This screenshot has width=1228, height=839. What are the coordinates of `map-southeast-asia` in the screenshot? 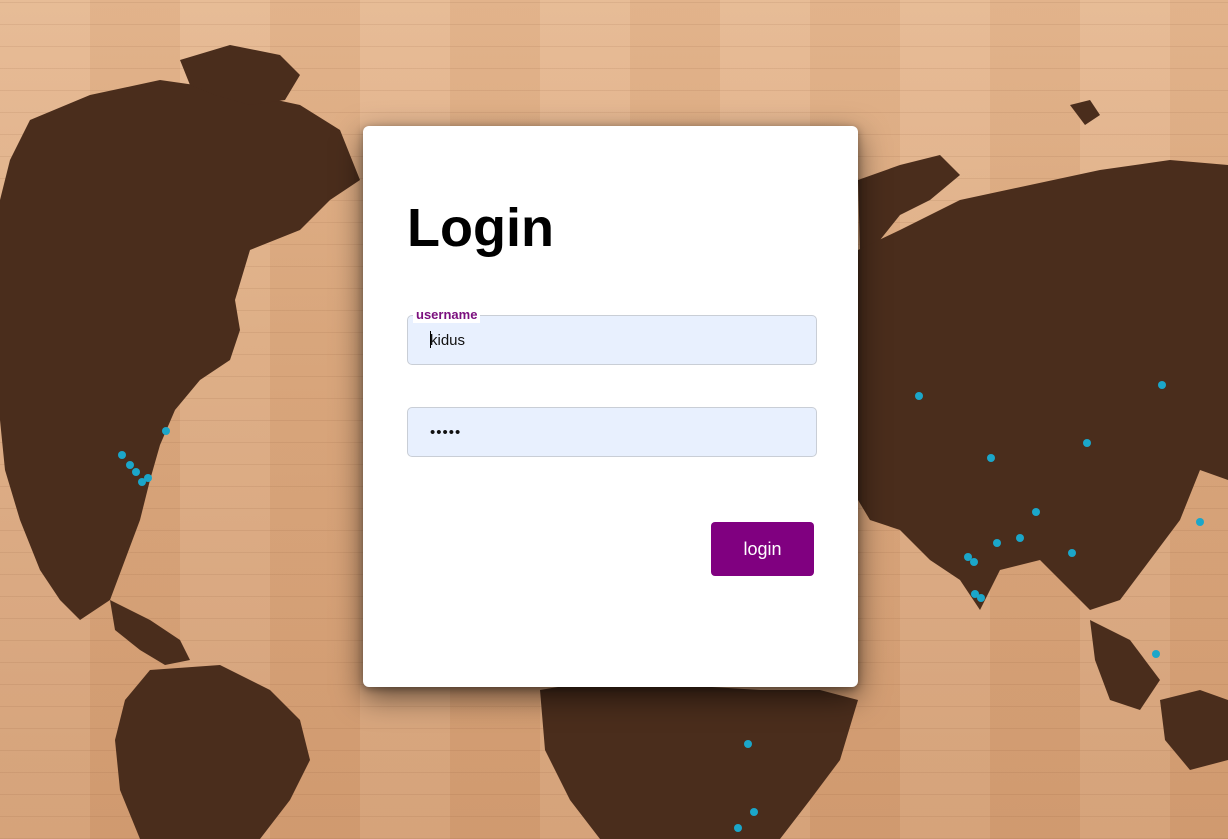 It's located at (1125, 665).